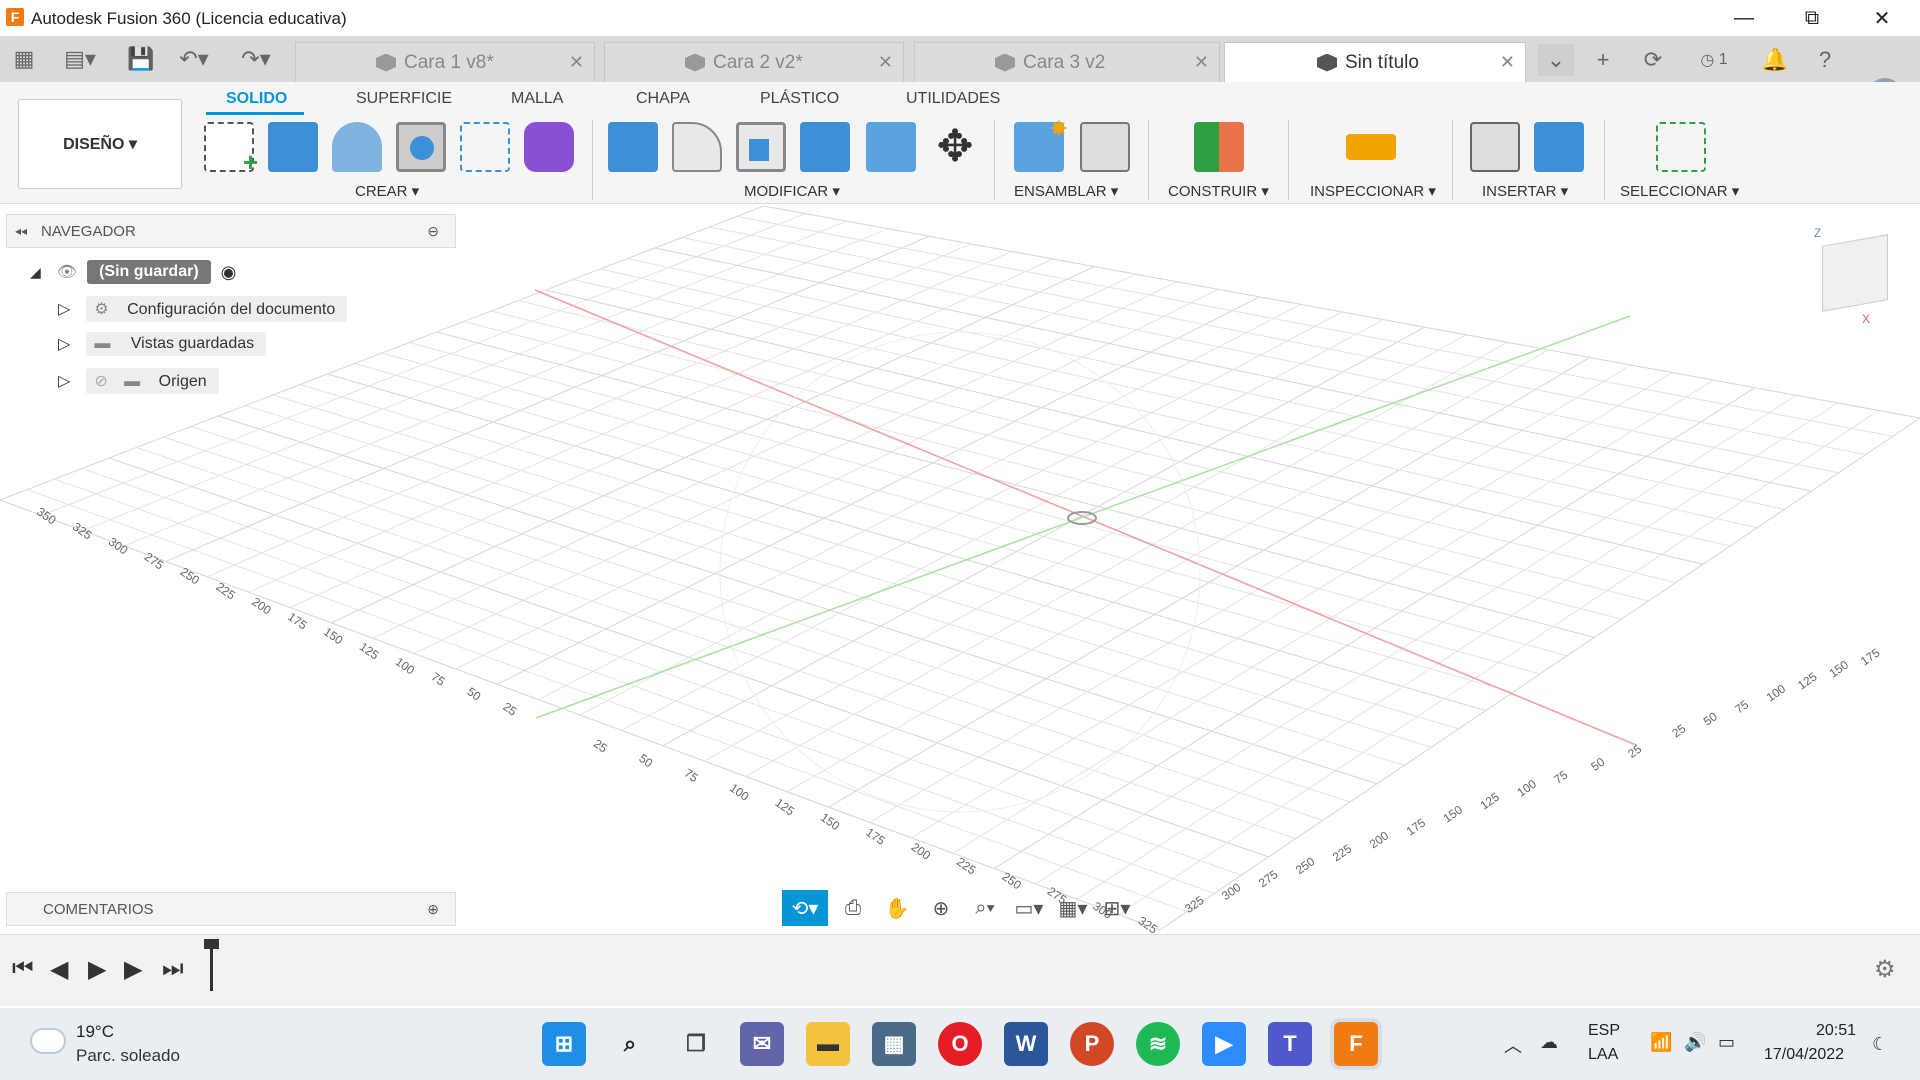  What do you see at coordinates (231, 909) in the screenshot?
I see `comments-panel-header: COMENTARIOS ⊕` at bounding box center [231, 909].